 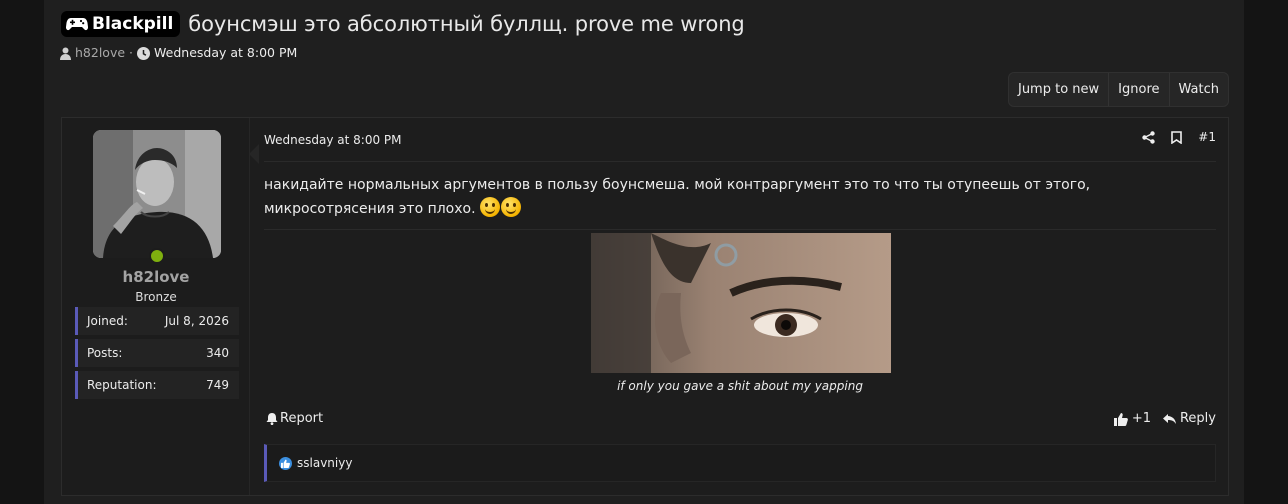 I want to click on like-button: +1, so click(x=1132, y=418).